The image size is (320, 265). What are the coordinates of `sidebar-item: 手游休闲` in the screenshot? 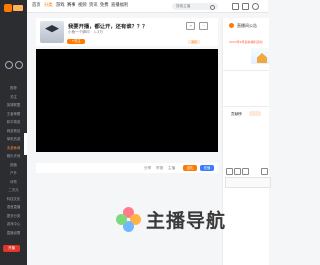 It's located at (13, 148).